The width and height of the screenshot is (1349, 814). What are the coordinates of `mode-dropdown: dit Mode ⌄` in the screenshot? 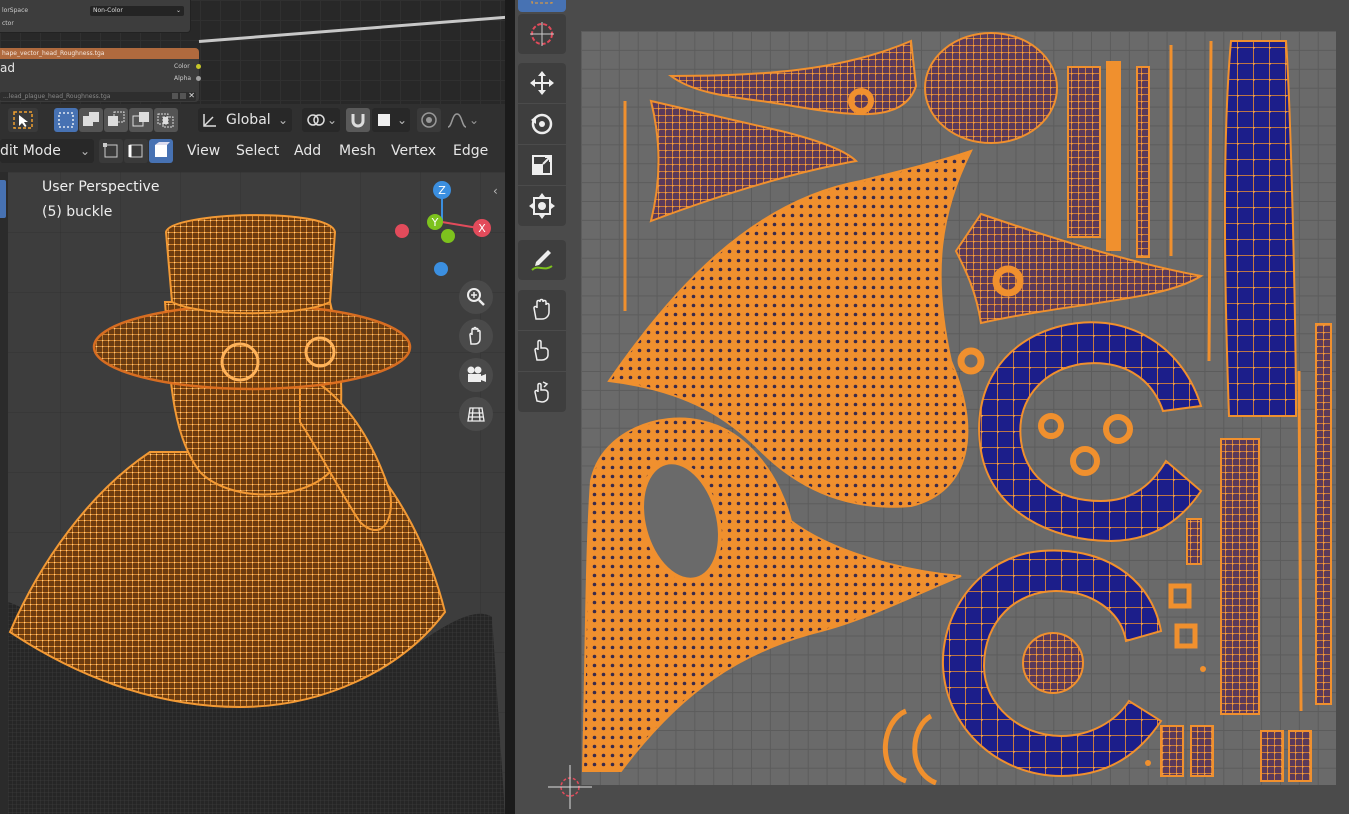 It's located at (47, 151).